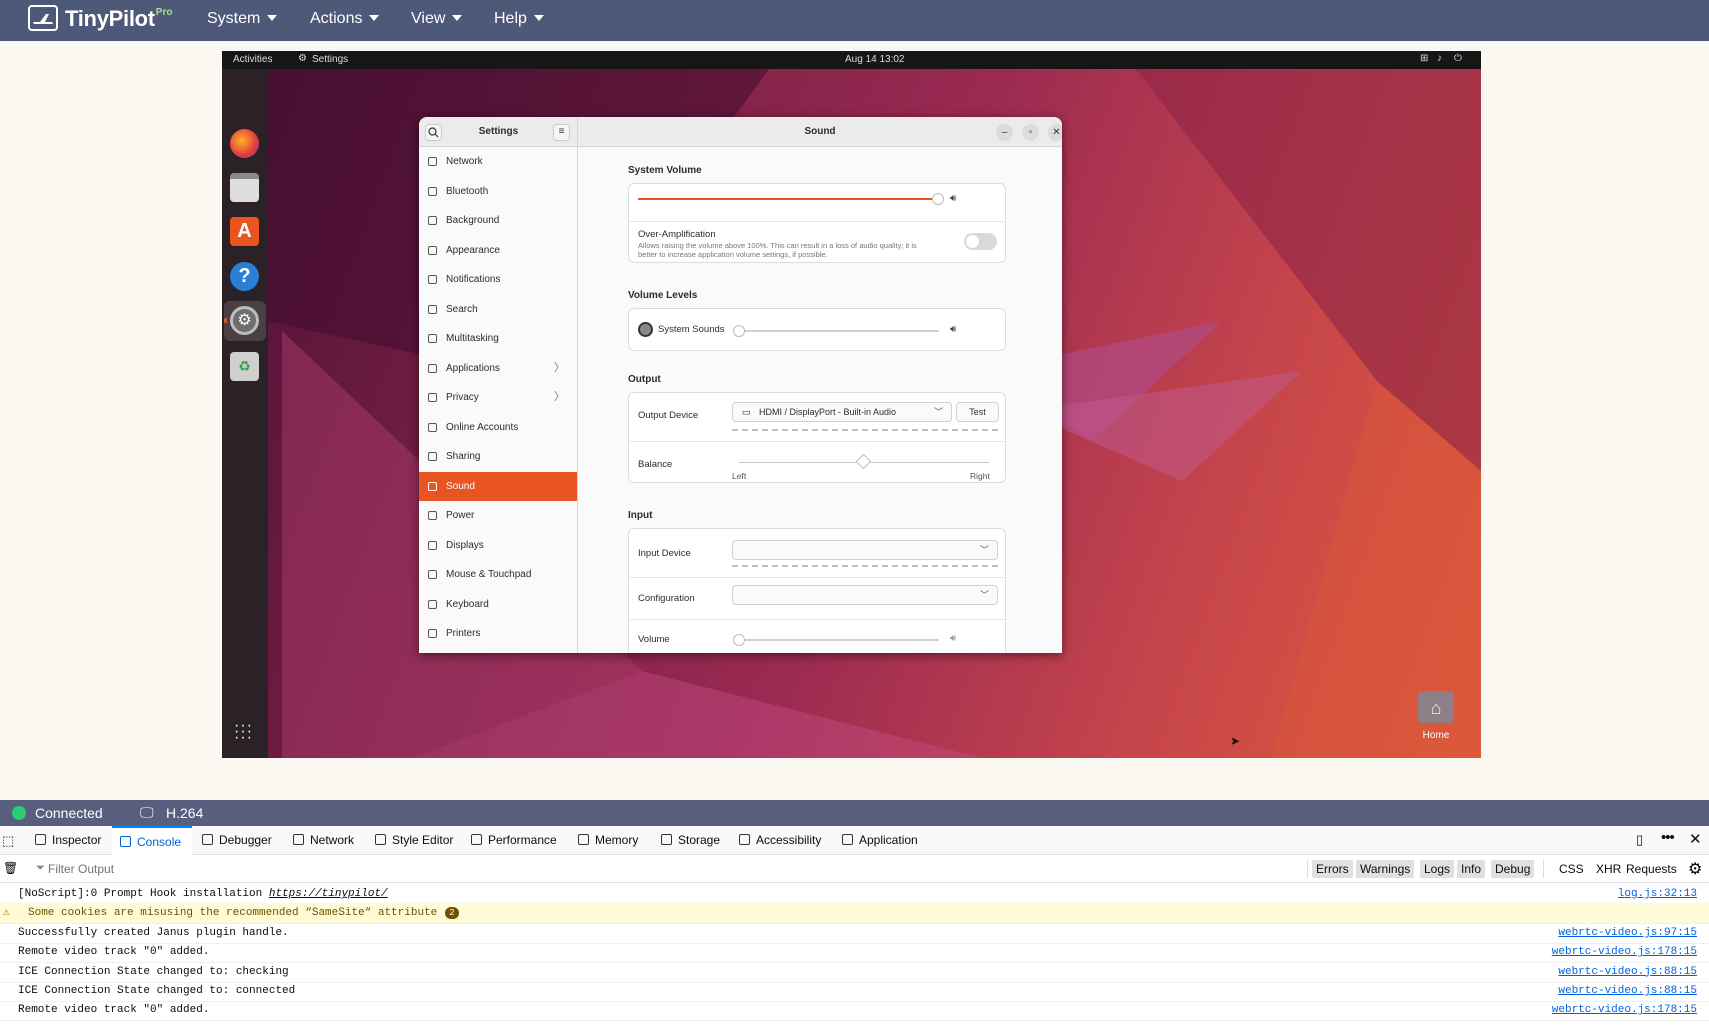  What do you see at coordinates (498, 397) in the screenshot?
I see `sidebar-item-privacy: Privacy 〉` at bounding box center [498, 397].